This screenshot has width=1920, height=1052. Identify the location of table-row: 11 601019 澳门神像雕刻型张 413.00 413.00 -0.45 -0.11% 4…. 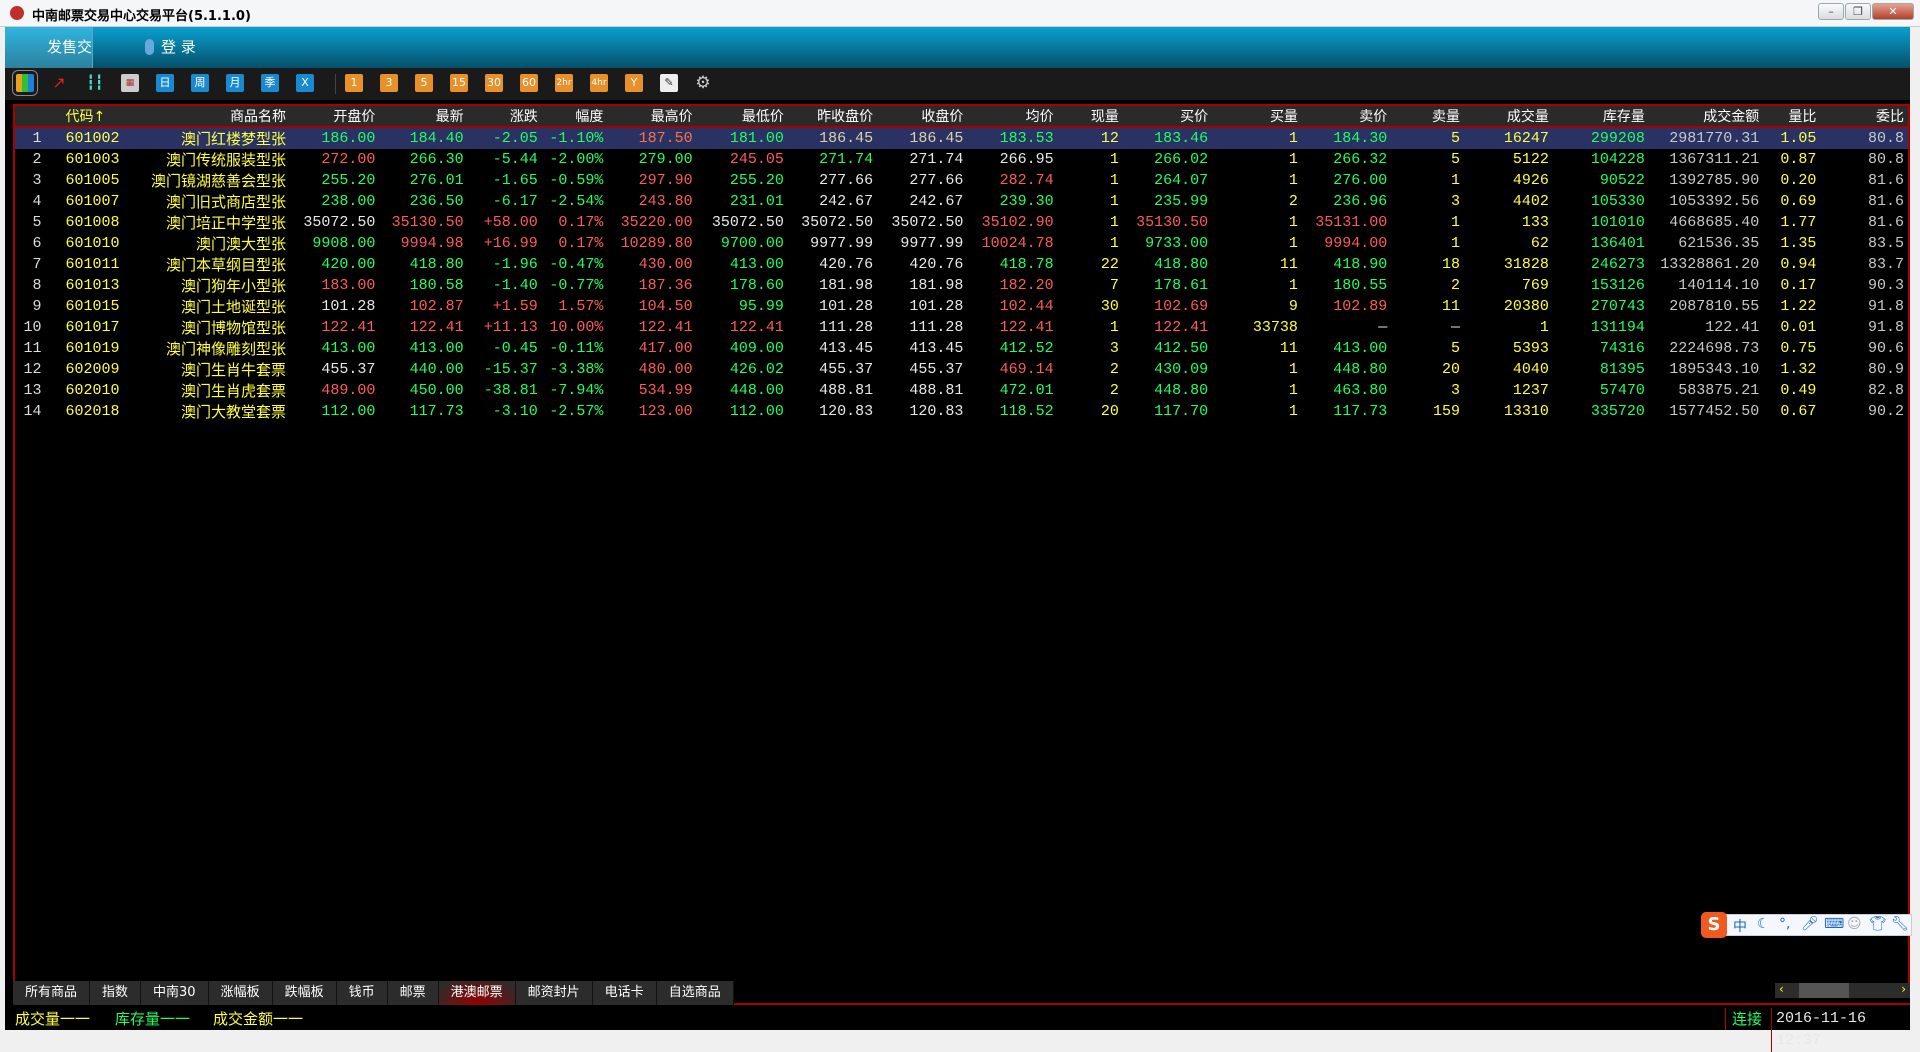
(961, 348).